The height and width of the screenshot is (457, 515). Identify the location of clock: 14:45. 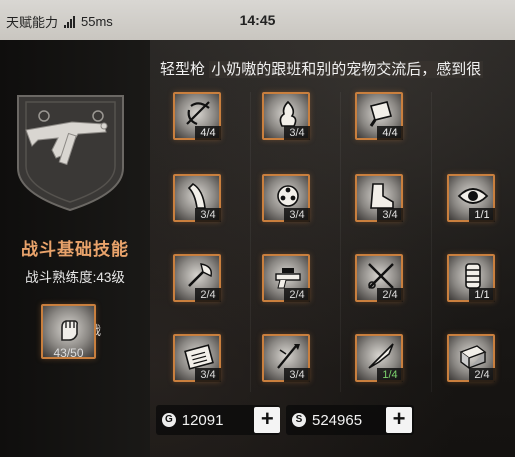
(257, 20).